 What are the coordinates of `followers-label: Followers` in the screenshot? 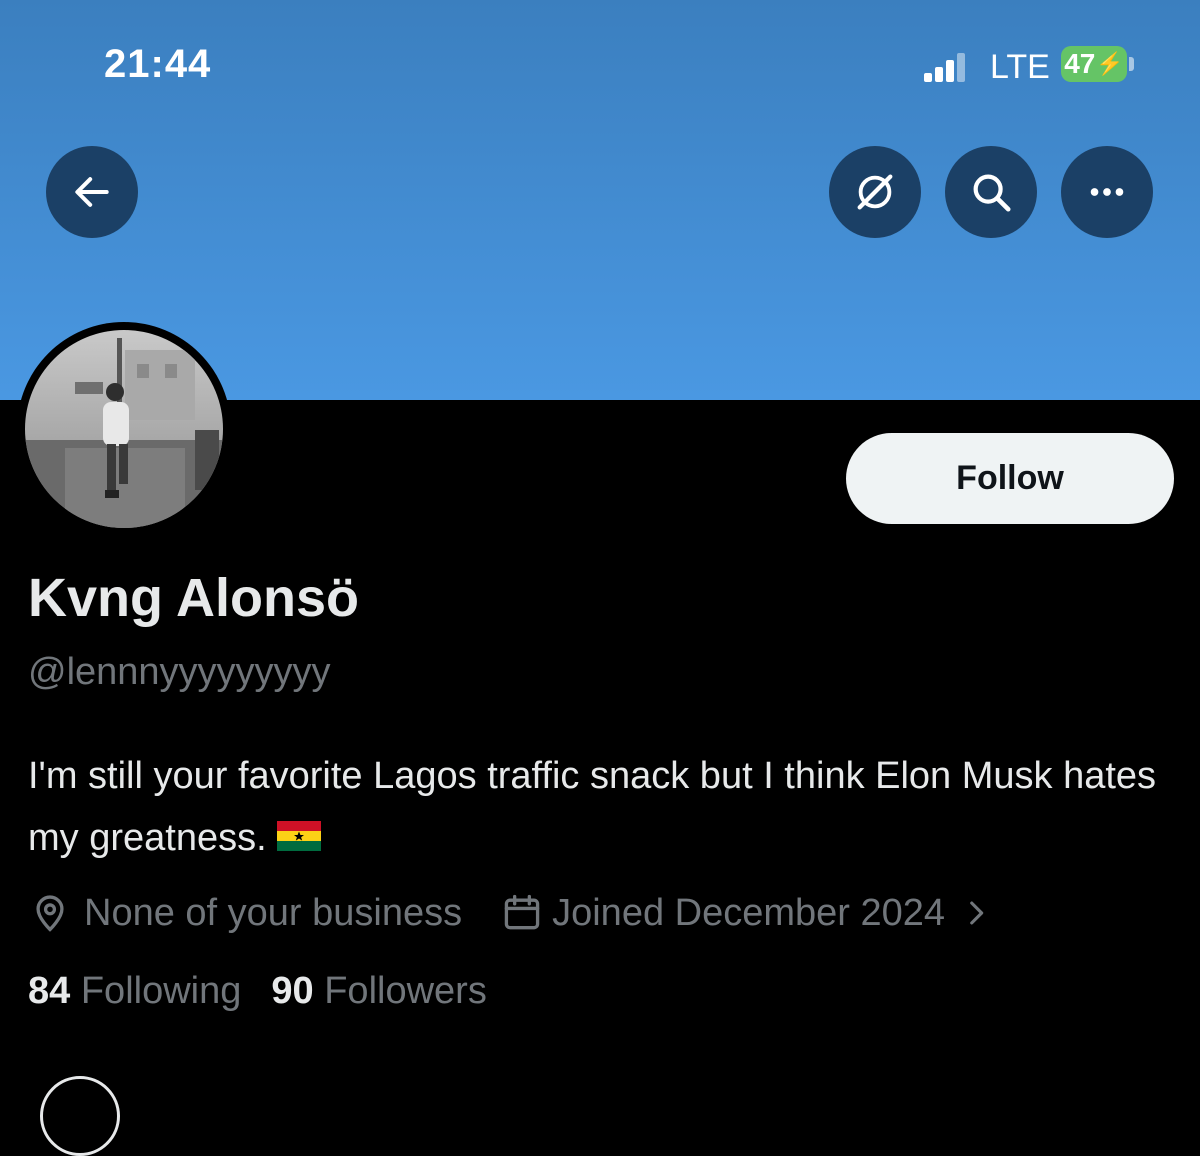 It's located at (405, 991).